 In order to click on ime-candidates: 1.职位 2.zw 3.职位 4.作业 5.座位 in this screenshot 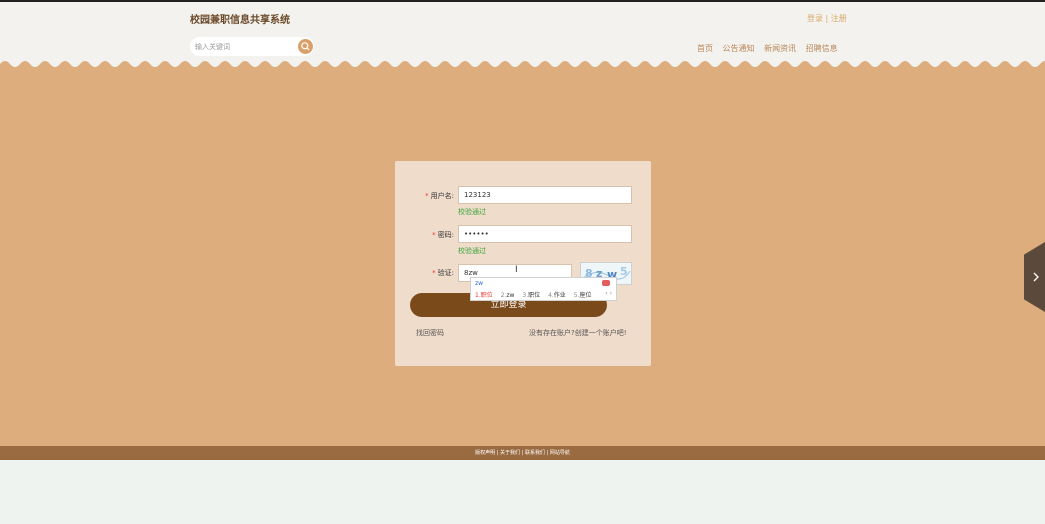, I will do `click(536, 294)`.